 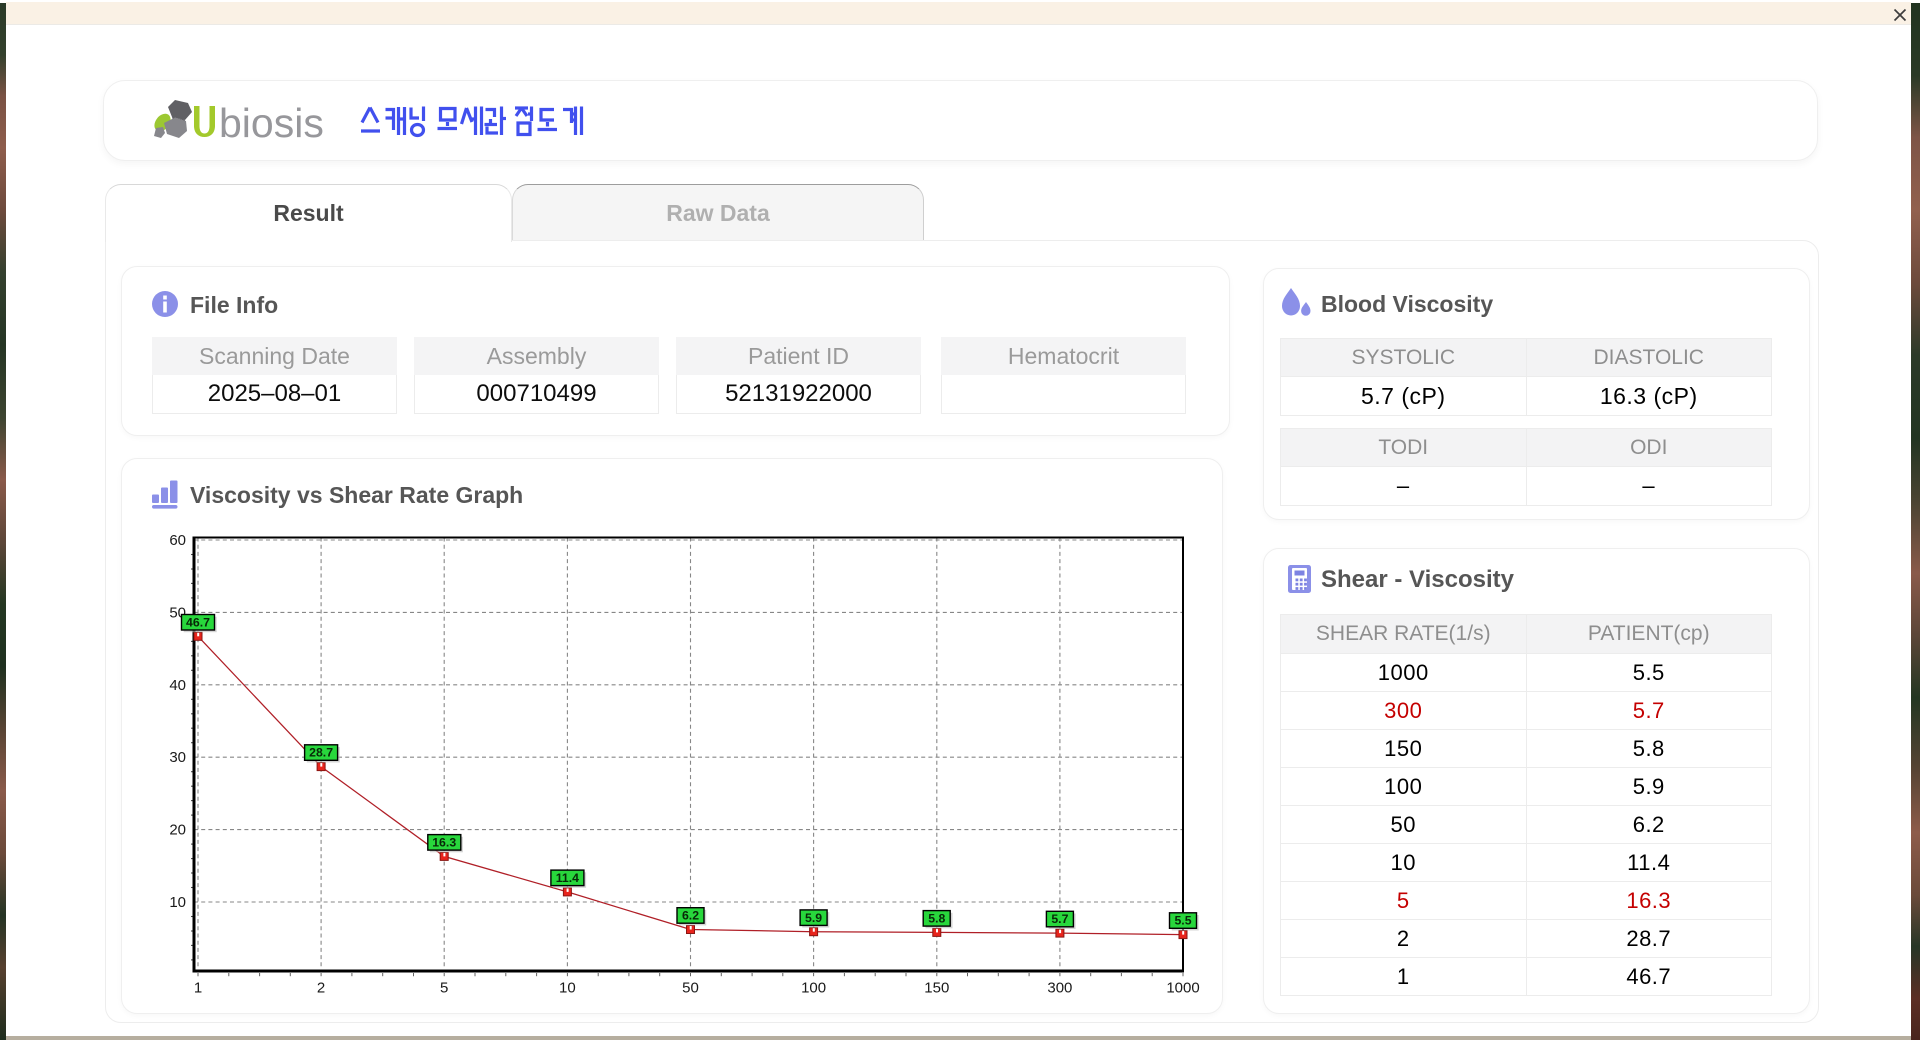 What do you see at coordinates (444, 988) in the screenshot?
I see `svg-text: 5` at bounding box center [444, 988].